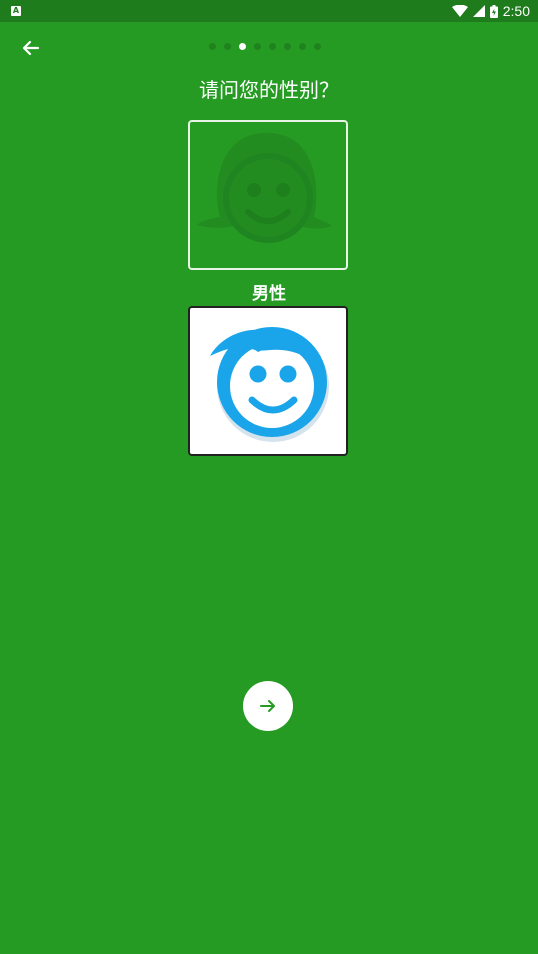  I want to click on page-title: 请问您的性别？, so click(269, 90).